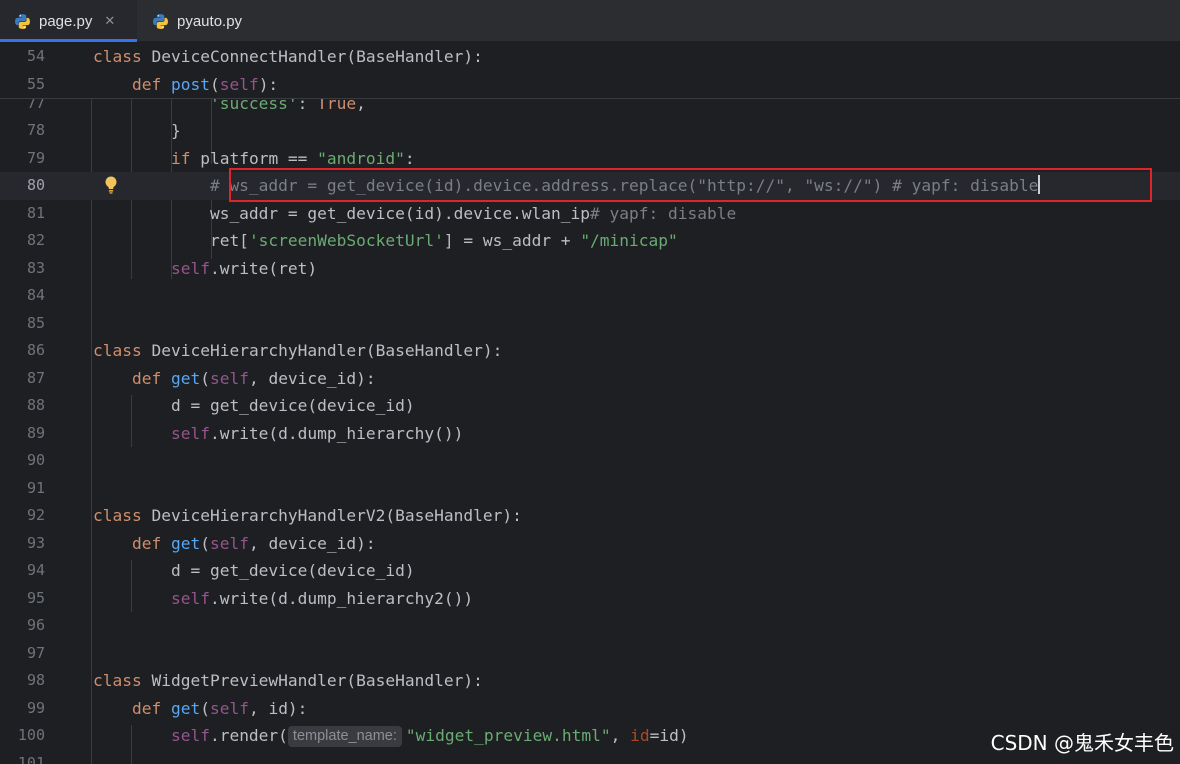 The height and width of the screenshot is (764, 1180). Describe the element at coordinates (590, 571) in the screenshot. I see `code-line-94: 94 d = get_device(device_id)` at that location.